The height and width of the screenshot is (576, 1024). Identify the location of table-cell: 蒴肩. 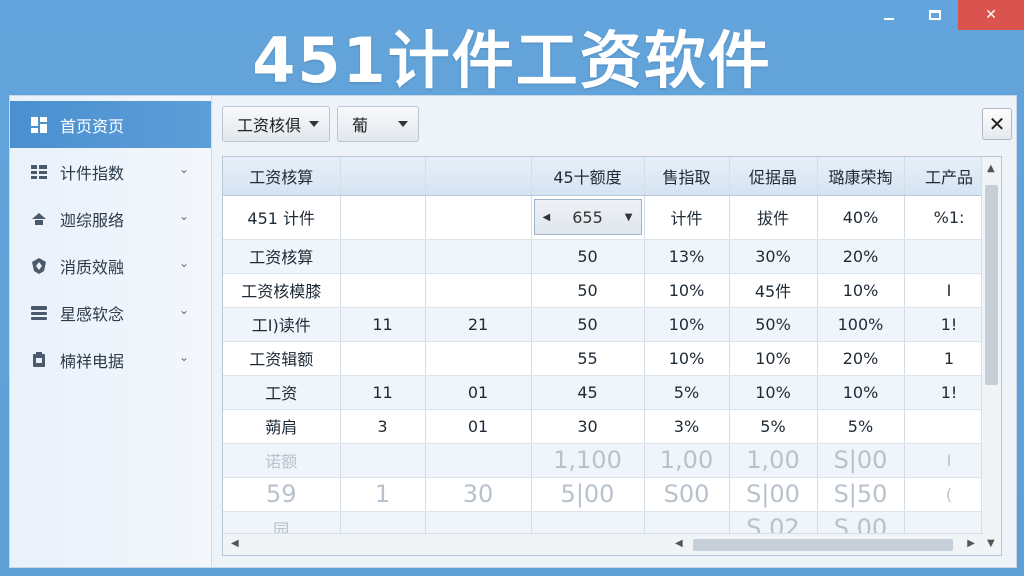
(282, 426).